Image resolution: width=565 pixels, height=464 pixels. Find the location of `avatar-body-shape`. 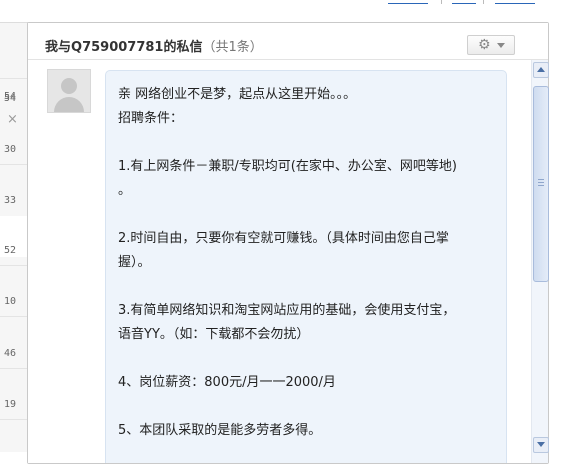

avatar-body-shape is located at coordinates (69, 104).